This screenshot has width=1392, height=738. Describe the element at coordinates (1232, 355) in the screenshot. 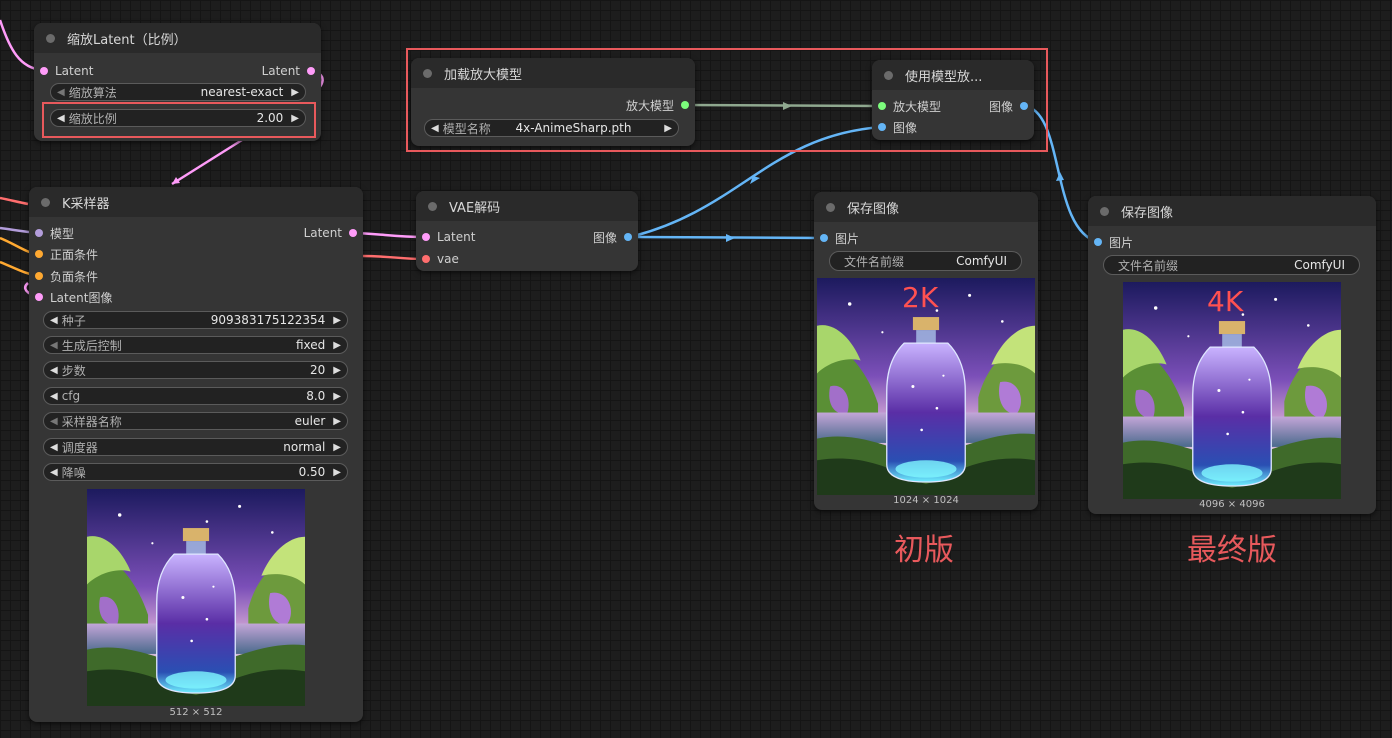

I see `node-save-image-4k: 保存图像 图片 文件名前缀 ComfyUI 4096 × 4096` at that location.